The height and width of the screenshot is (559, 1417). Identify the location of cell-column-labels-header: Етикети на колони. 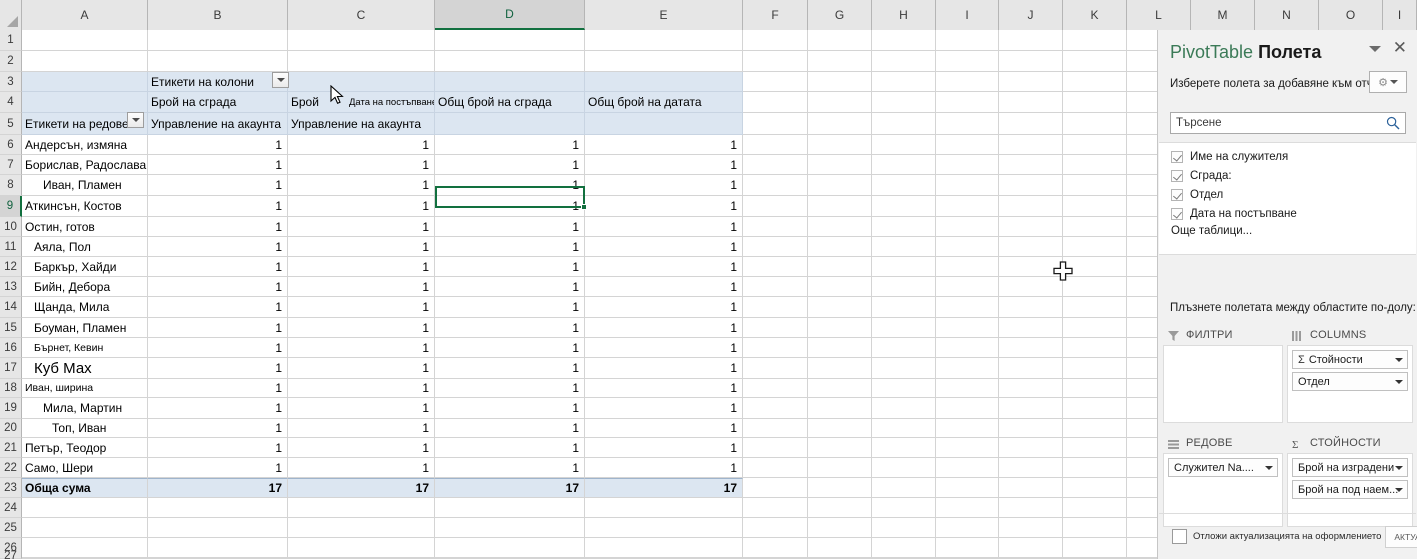
(218, 82).